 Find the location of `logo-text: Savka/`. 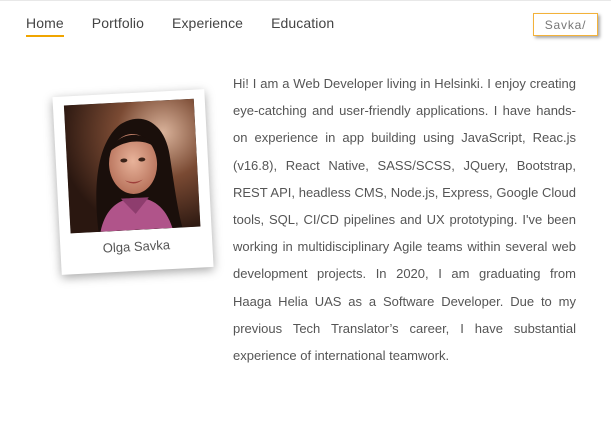

logo-text: Savka/ is located at coordinates (565, 24).